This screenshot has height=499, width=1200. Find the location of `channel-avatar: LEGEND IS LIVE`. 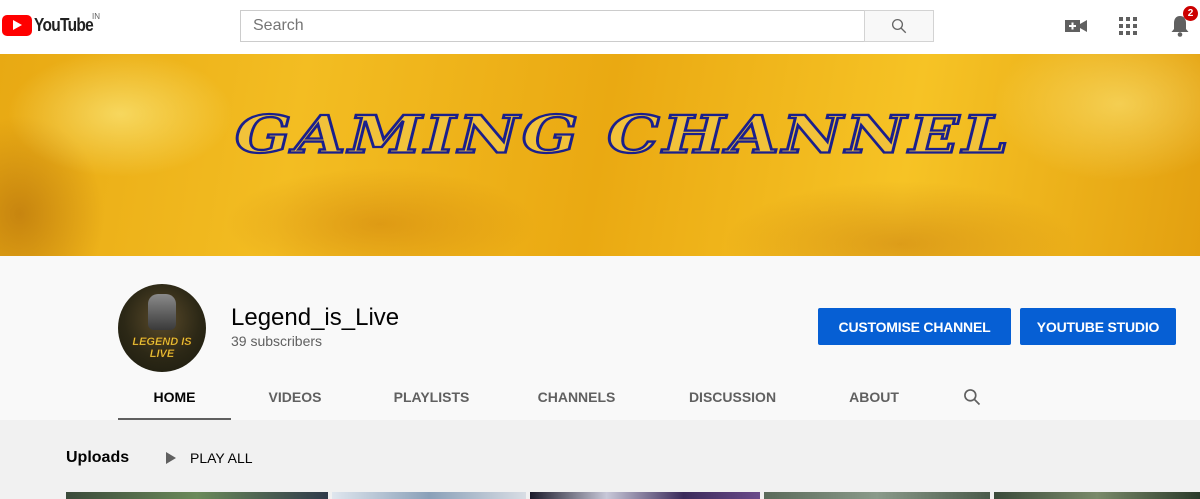

channel-avatar: LEGEND IS LIVE is located at coordinates (162, 328).